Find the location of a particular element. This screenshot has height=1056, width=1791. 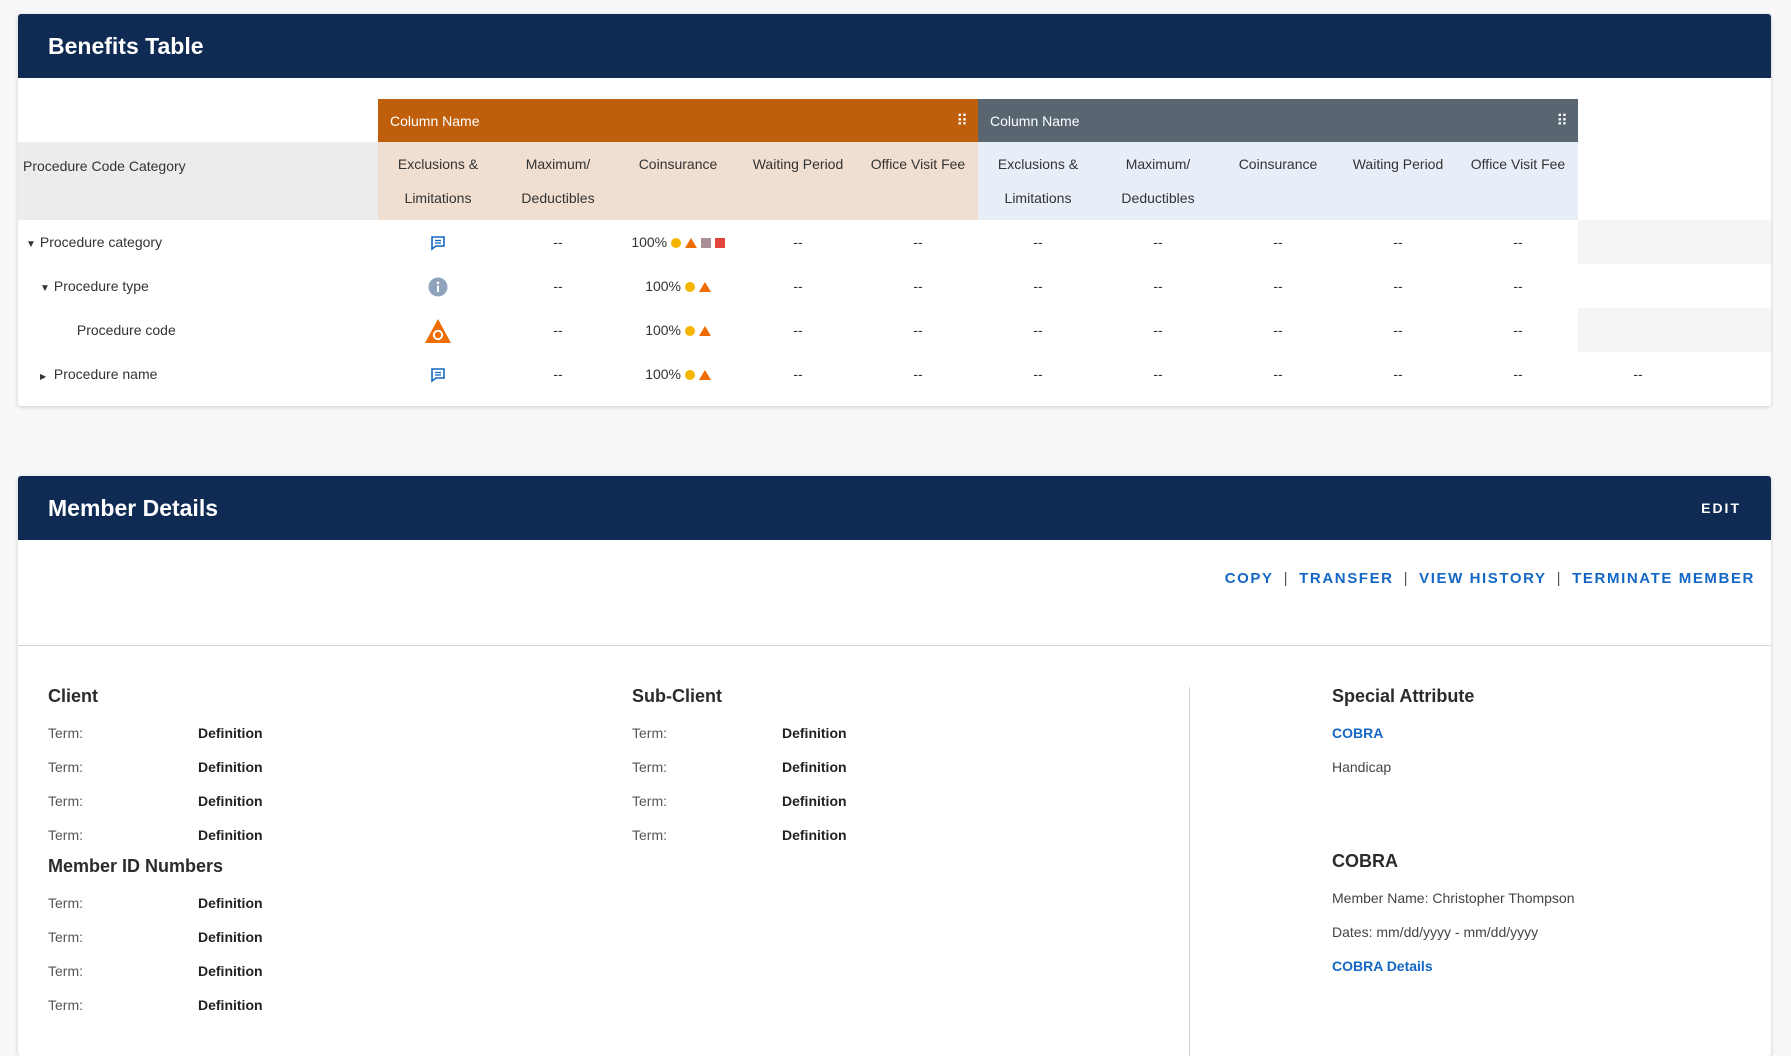

col-header-waiting-period: Waiting Period is located at coordinates (1398, 164).